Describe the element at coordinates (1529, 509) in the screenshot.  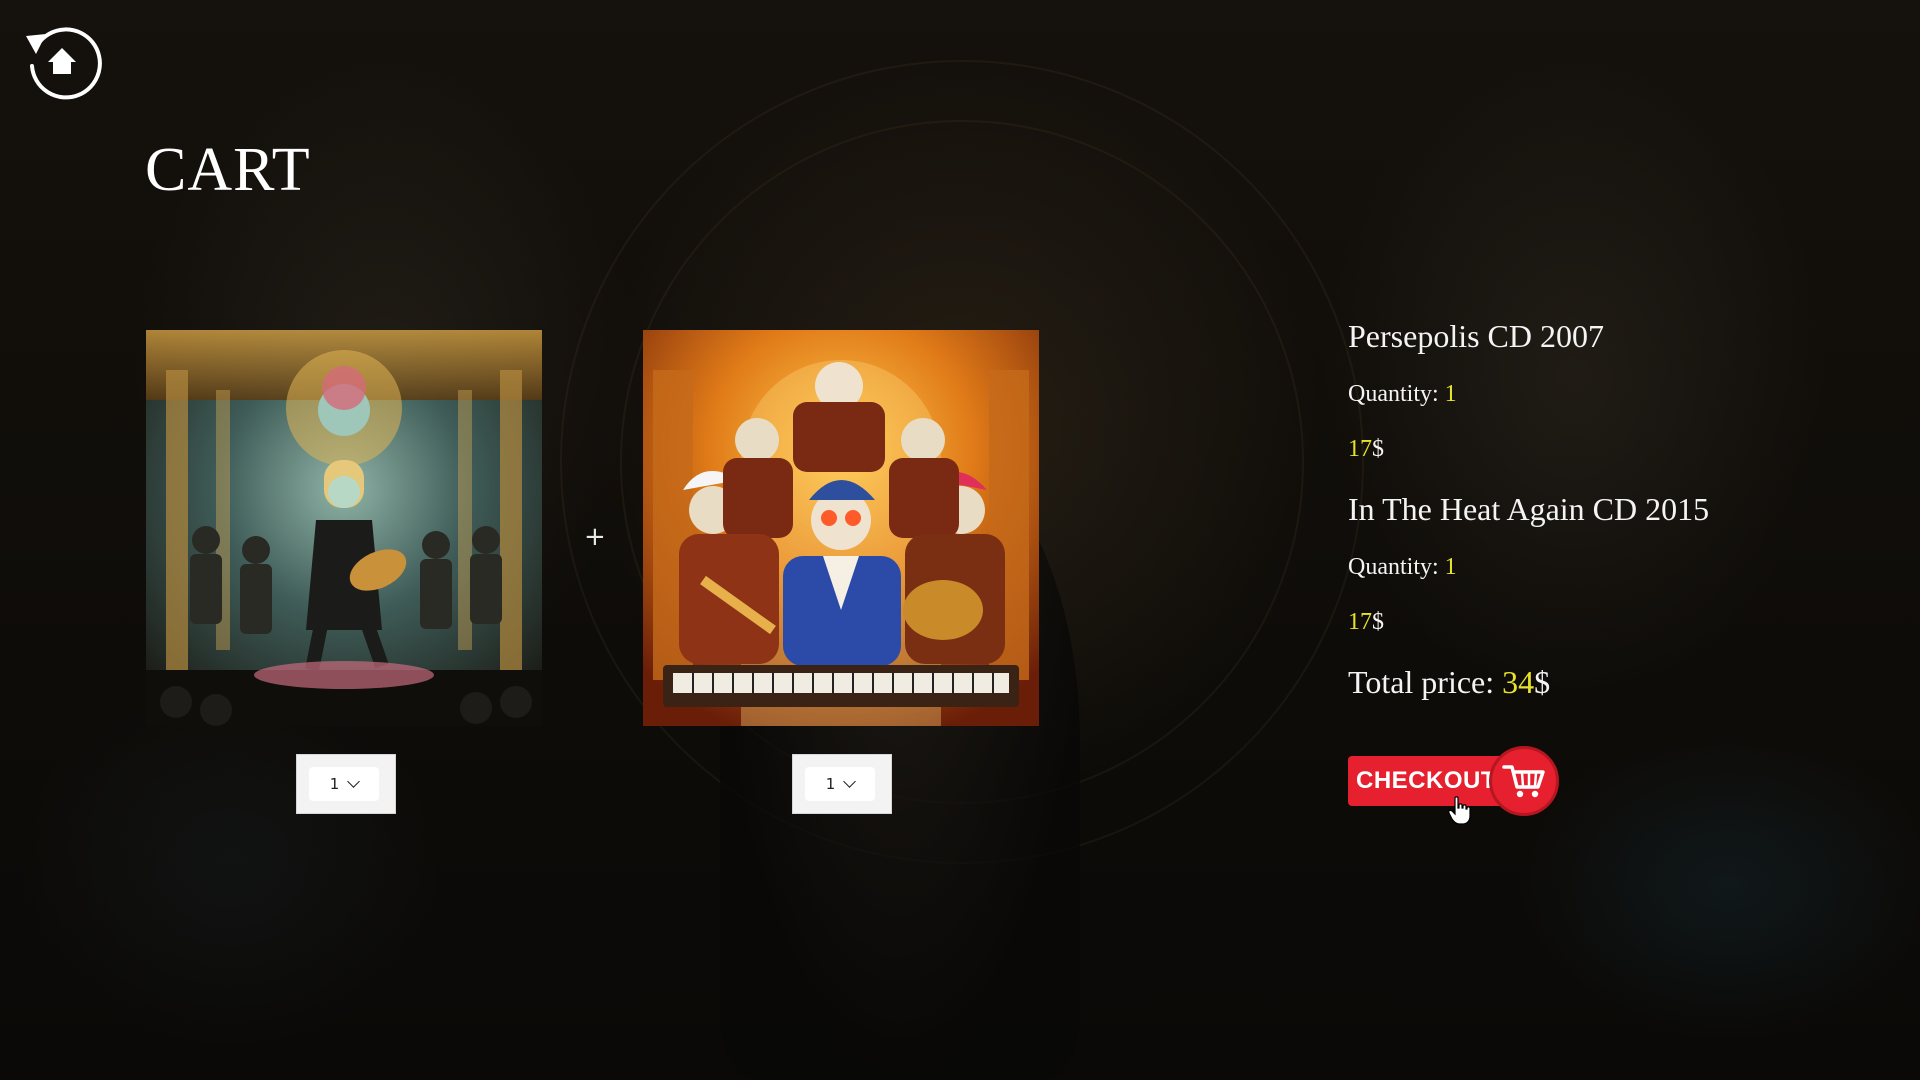
I see `item-title: In The Heat Again CD 2015` at that location.